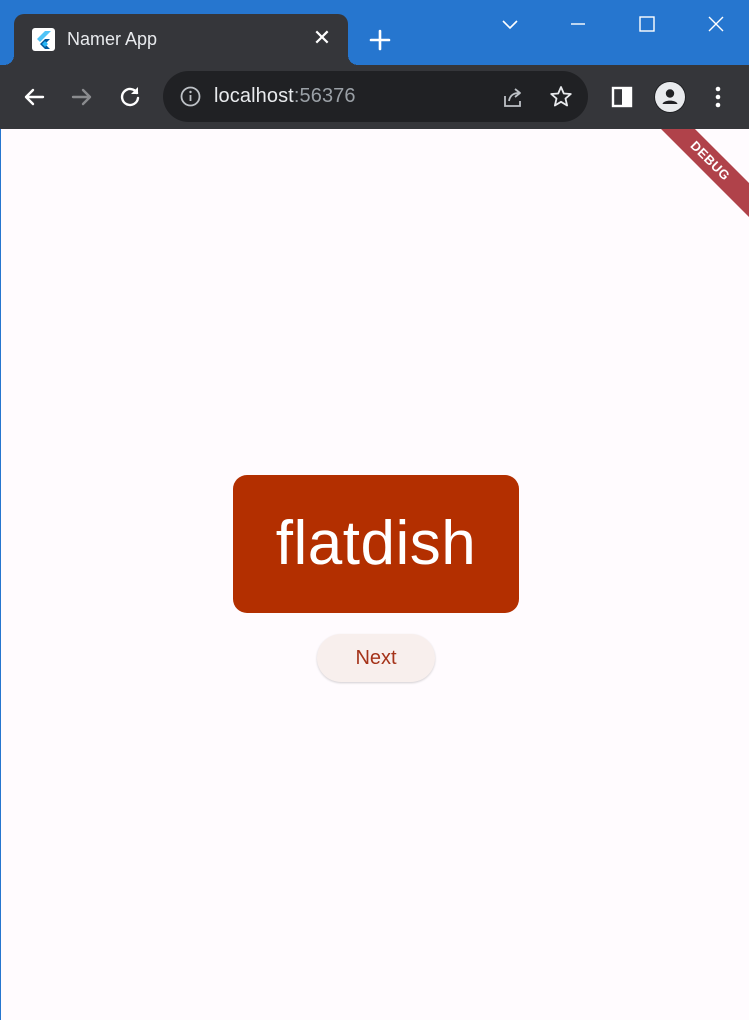  I want to click on close-window-button, so click(716, 24).